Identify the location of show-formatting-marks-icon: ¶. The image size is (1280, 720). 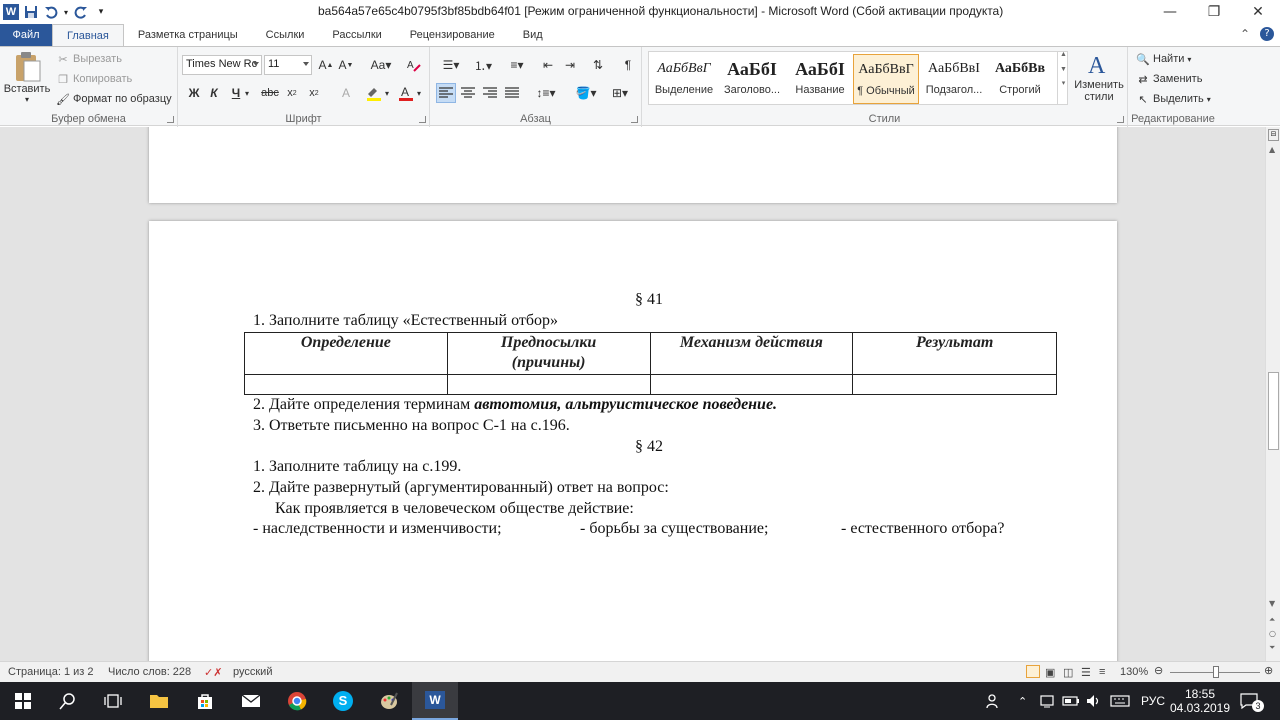
(628, 65).